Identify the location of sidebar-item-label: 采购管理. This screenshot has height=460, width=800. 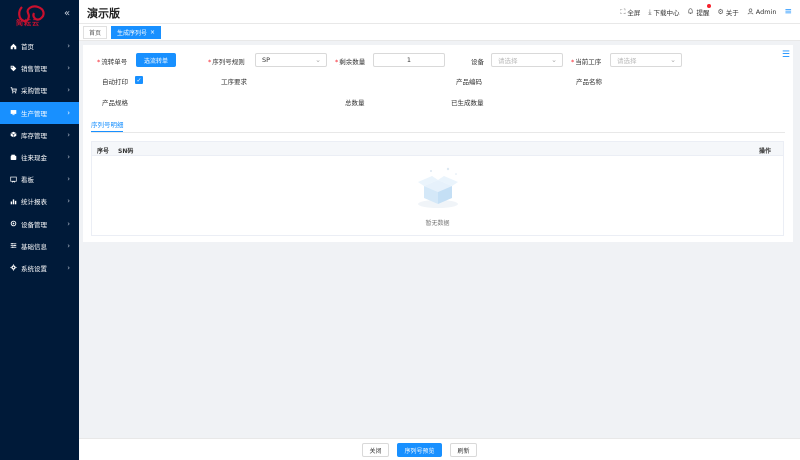
(34, 91).